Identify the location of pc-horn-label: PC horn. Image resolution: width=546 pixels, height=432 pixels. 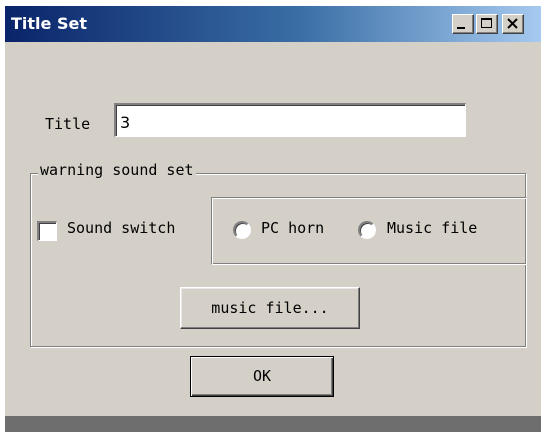
(292, 228).